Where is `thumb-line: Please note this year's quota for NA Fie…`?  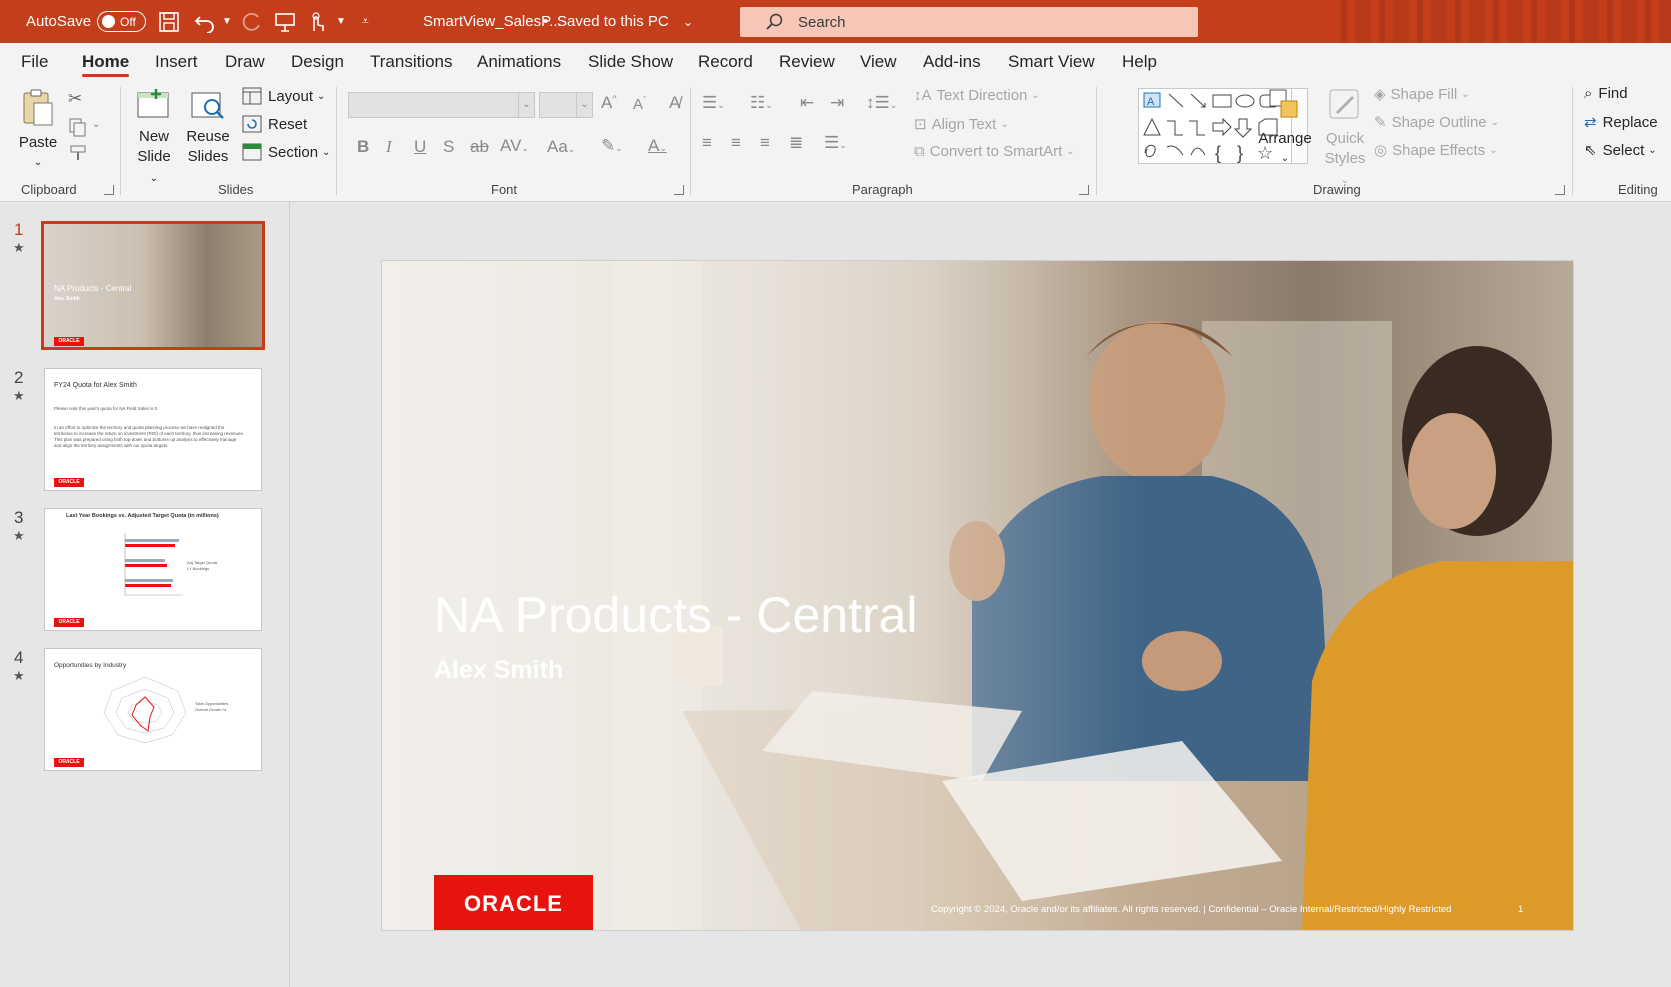
thumb-line: Please note this year's quota for NA Fie… is located at coordinates (106, 408).